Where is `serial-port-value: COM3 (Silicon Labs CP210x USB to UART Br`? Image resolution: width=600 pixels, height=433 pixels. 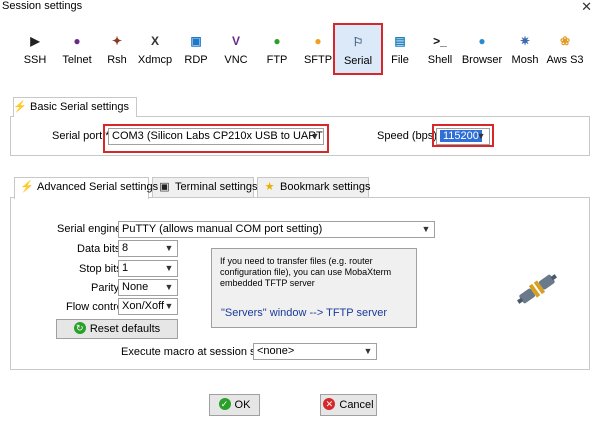 serial-port-value: COM3 (Silicon Labs CP210x USB to UART Br is located at coordinates (218, 136).